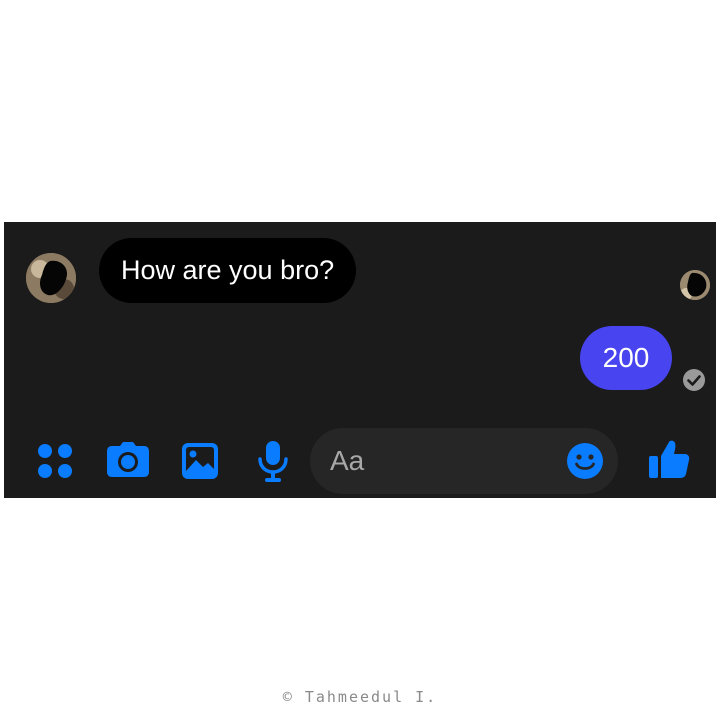  I want to click on check-circle-icon, so click(694, 380).